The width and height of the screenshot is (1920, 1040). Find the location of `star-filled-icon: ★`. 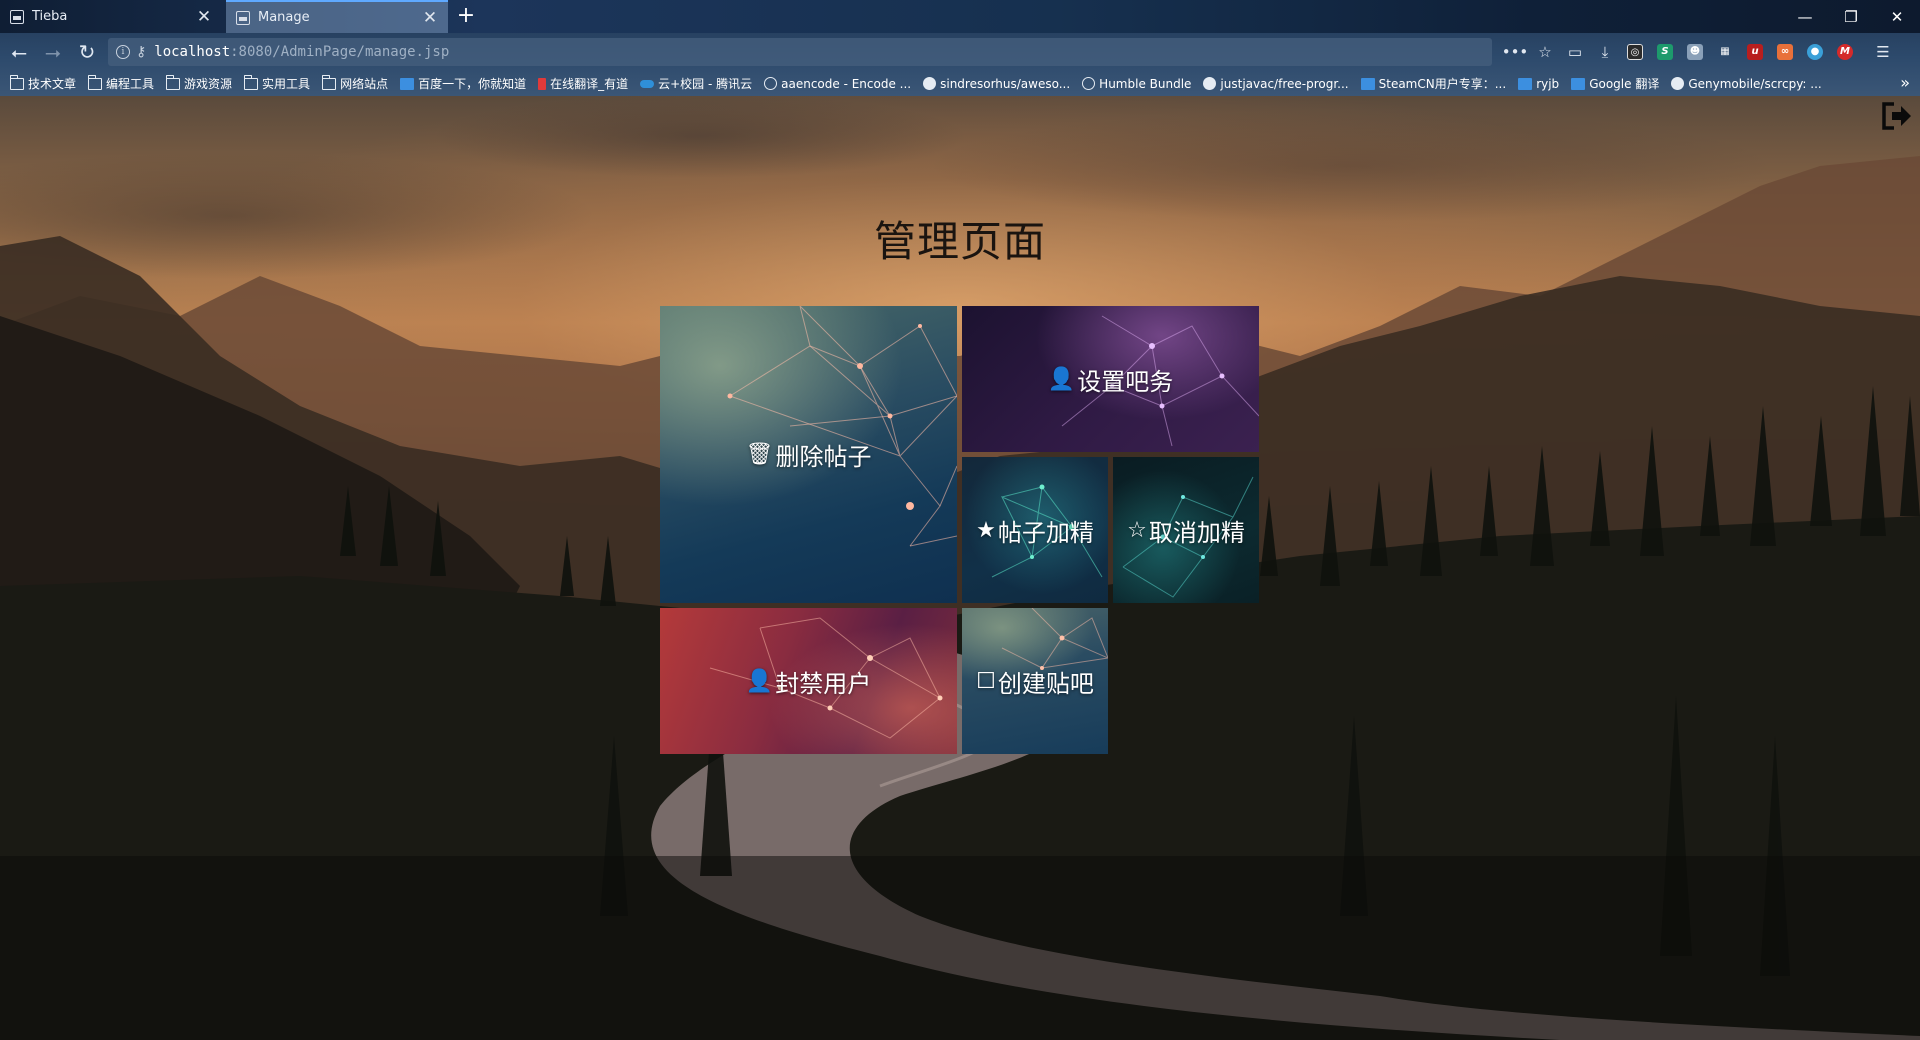

star-filled-icon: ★ is located at coordinates (986, 530).